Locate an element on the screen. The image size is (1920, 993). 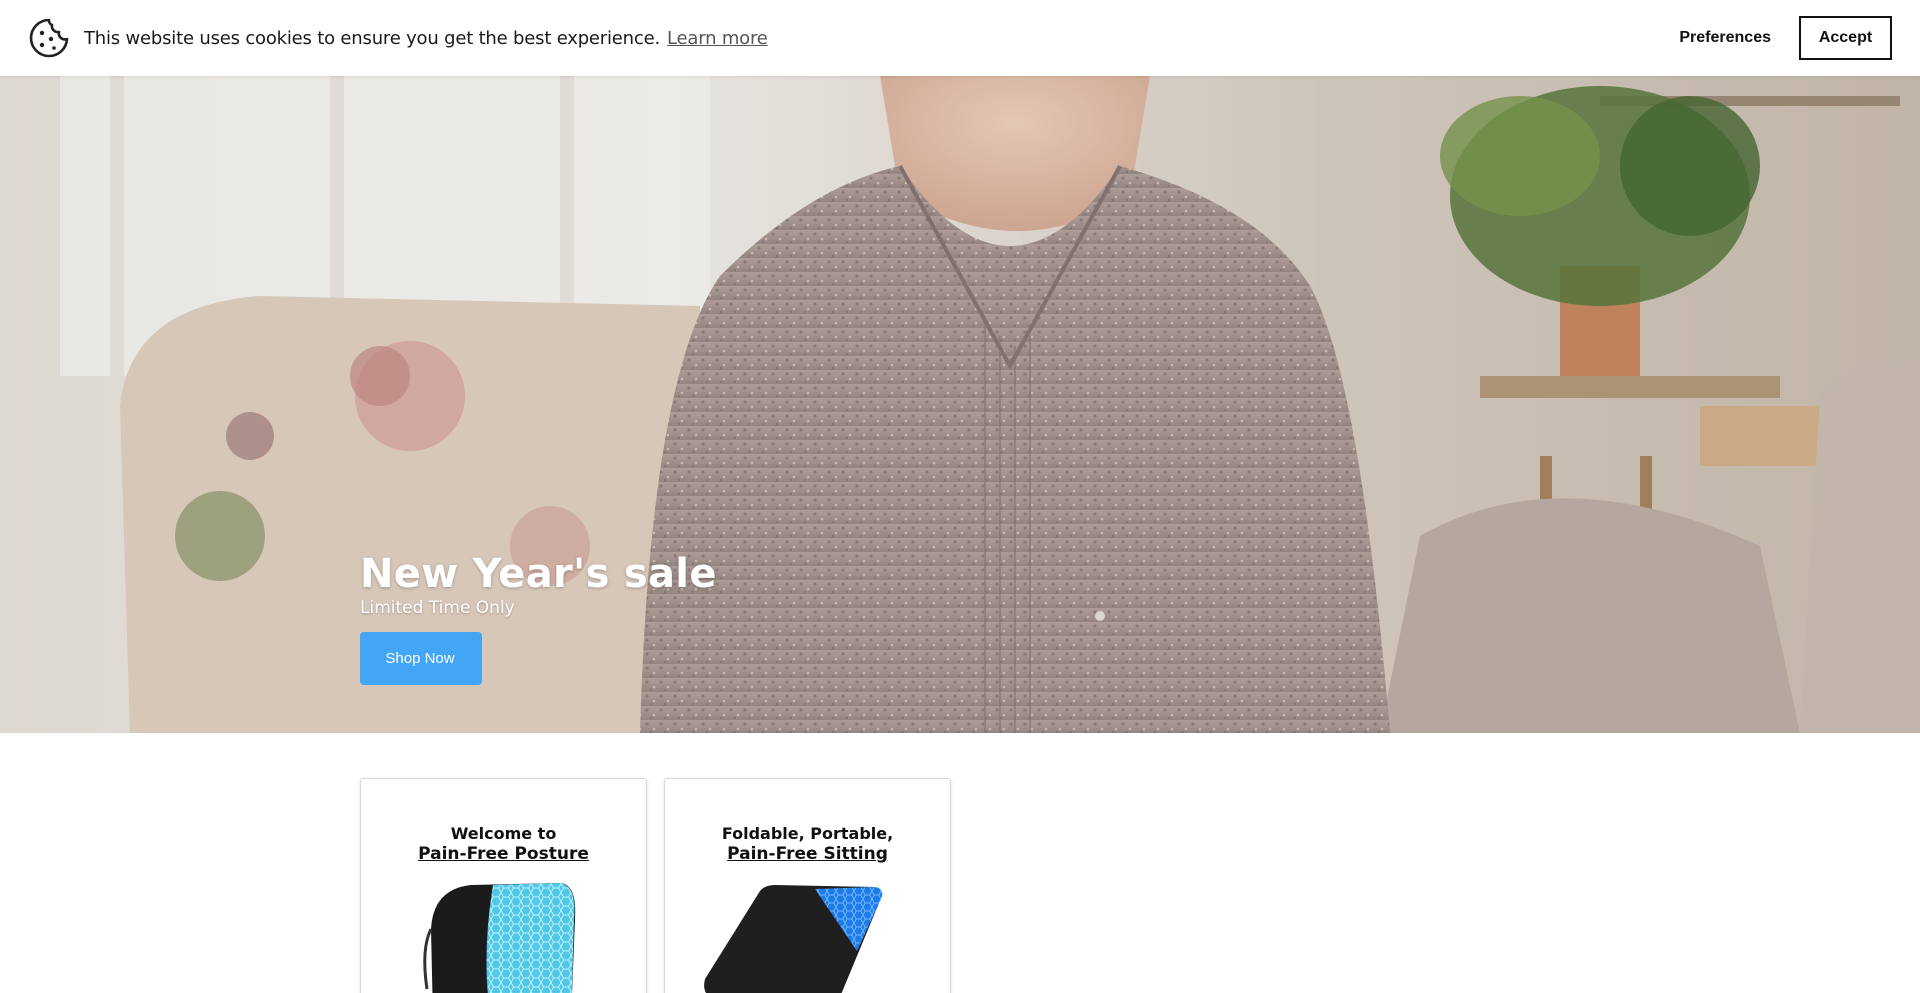
card-heading: Foldable, Portable, Pain-Free Sitting is located at coordinates (807, 844).